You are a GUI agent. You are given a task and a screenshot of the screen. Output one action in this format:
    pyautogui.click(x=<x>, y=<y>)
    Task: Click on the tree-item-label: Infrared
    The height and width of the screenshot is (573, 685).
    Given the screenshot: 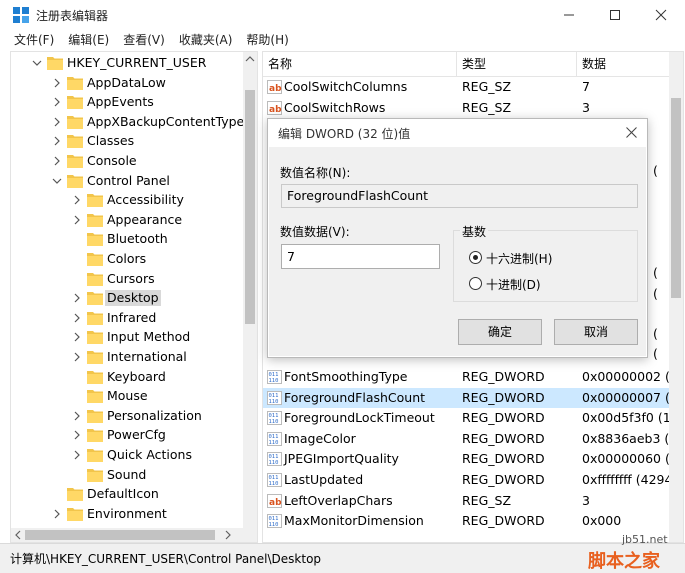 What is the action you would take?
    pyautogui.click(x=132, y=317)
    